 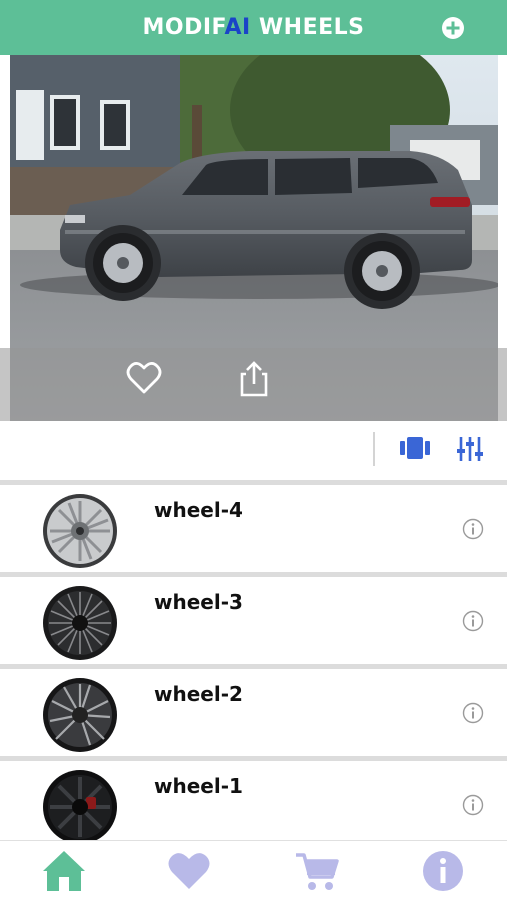 I want to click on wheel-name: wheel-3, so click(x=198, y=602).